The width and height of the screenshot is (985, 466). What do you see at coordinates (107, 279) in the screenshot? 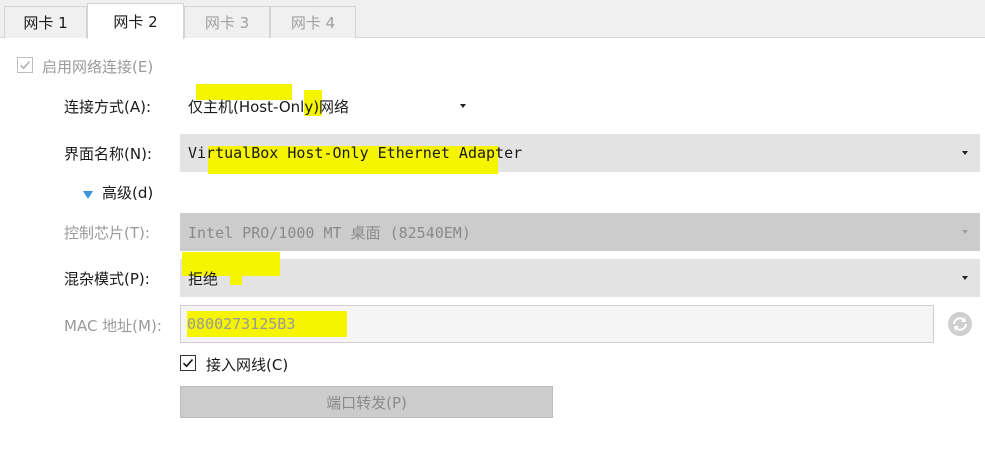
I see `promiscuous-label: 混杂模式(P):` at bounding box center [107, 279].